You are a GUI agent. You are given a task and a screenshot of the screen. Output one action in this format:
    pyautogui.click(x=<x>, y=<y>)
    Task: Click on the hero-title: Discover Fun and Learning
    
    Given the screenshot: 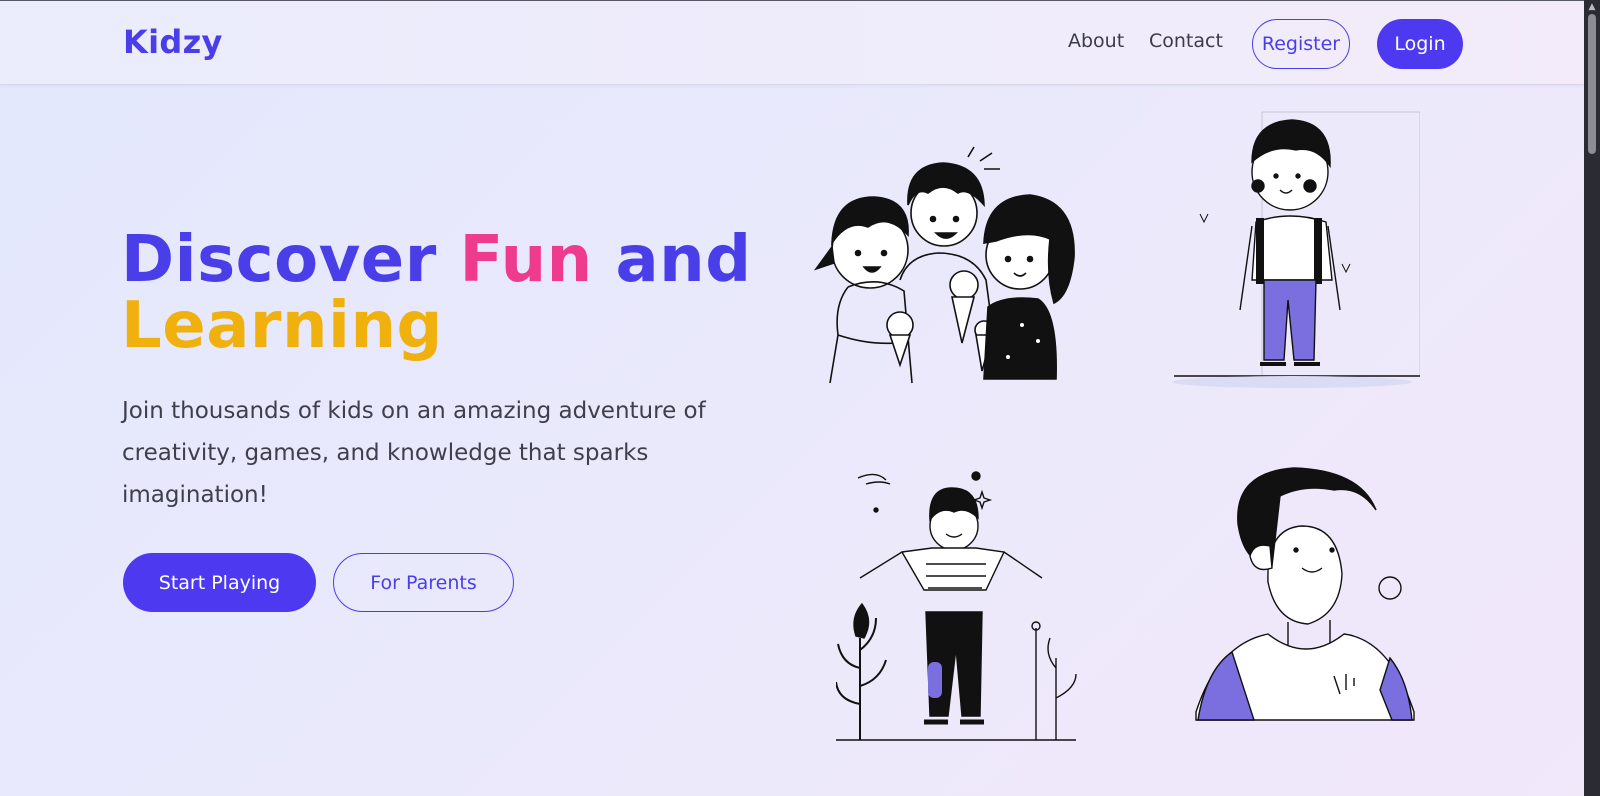 What is the action you would take?
    pyautogui.click(x=441, y=293)
    